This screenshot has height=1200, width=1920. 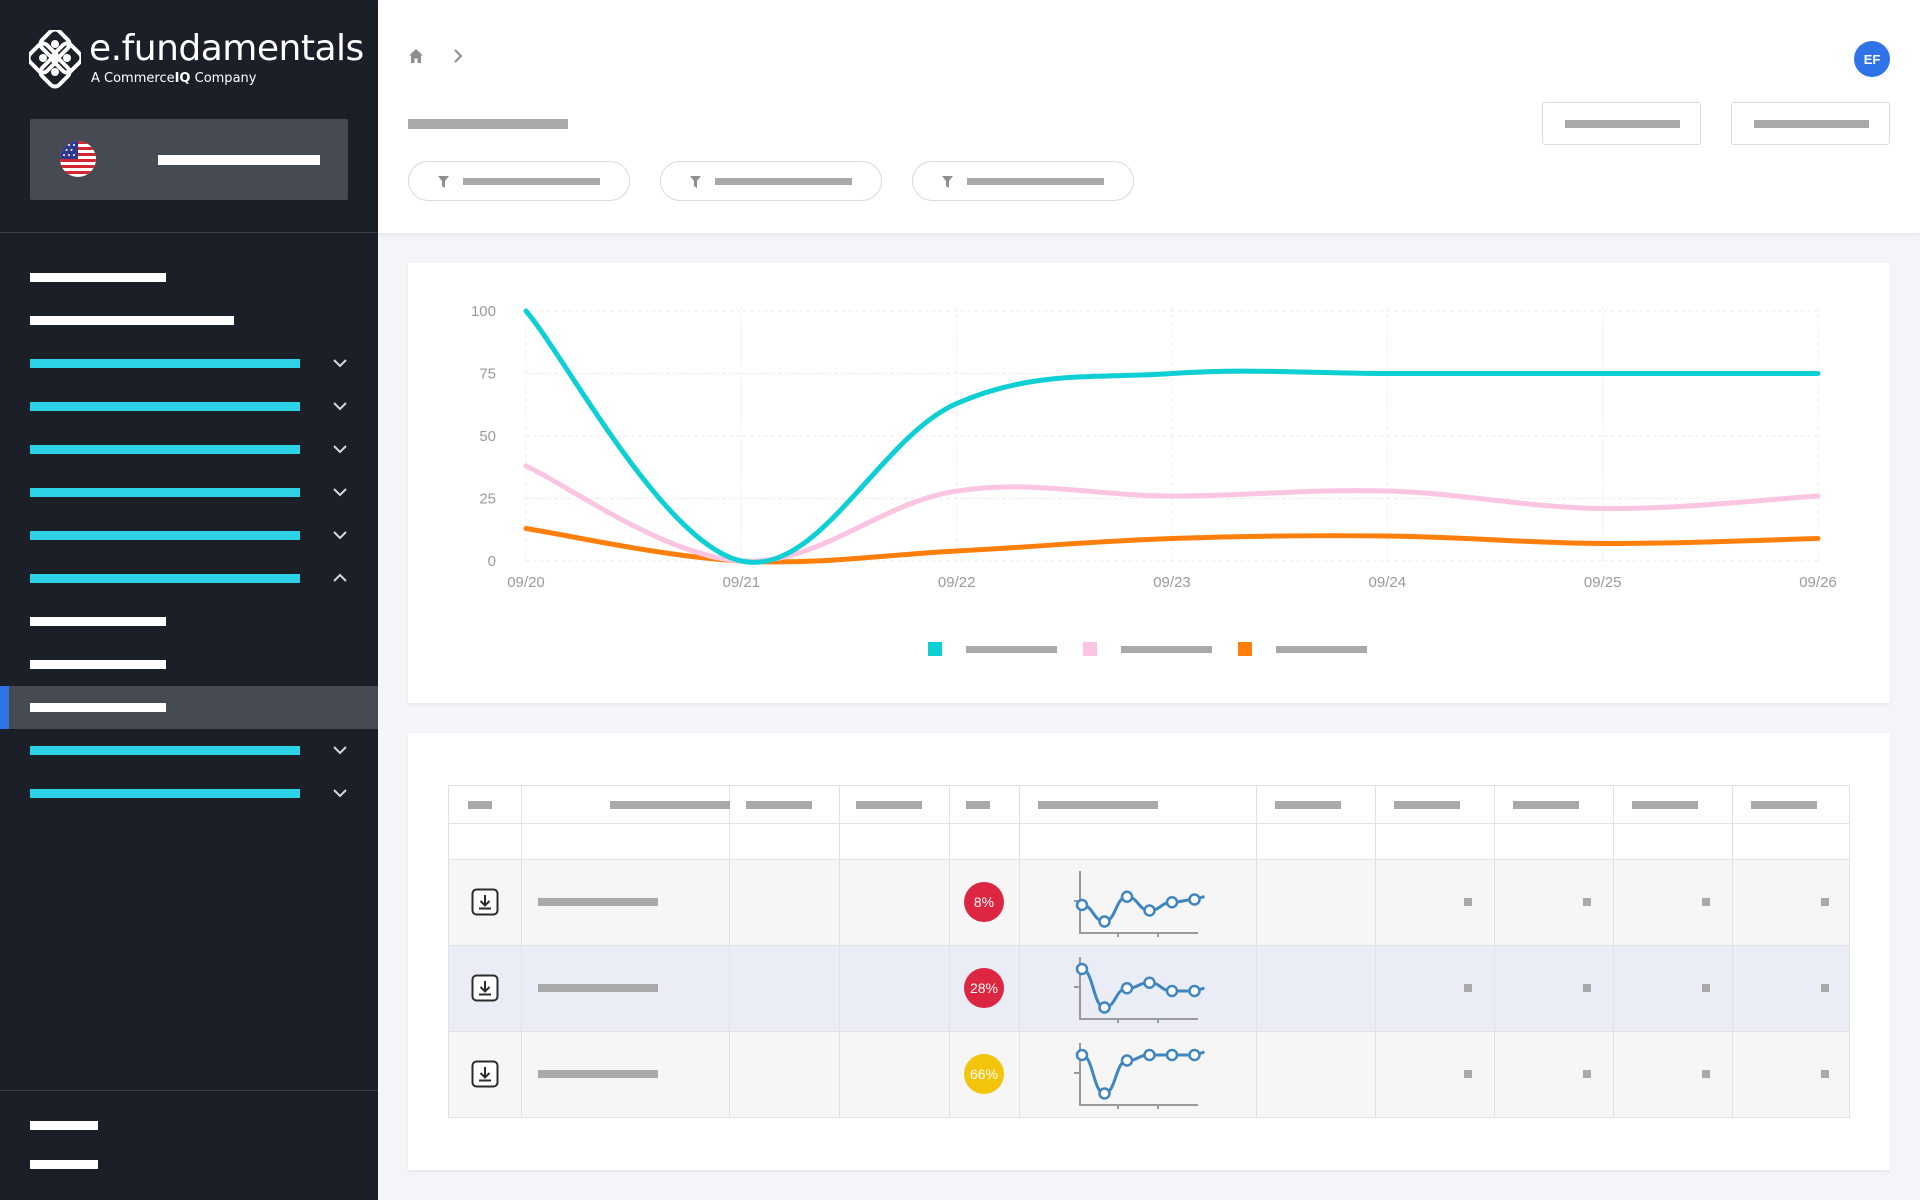 What do you see at coordinates (483, 311) in the screenshot?
I see `y-tick-label: 100` at bounding box center [483, 311].